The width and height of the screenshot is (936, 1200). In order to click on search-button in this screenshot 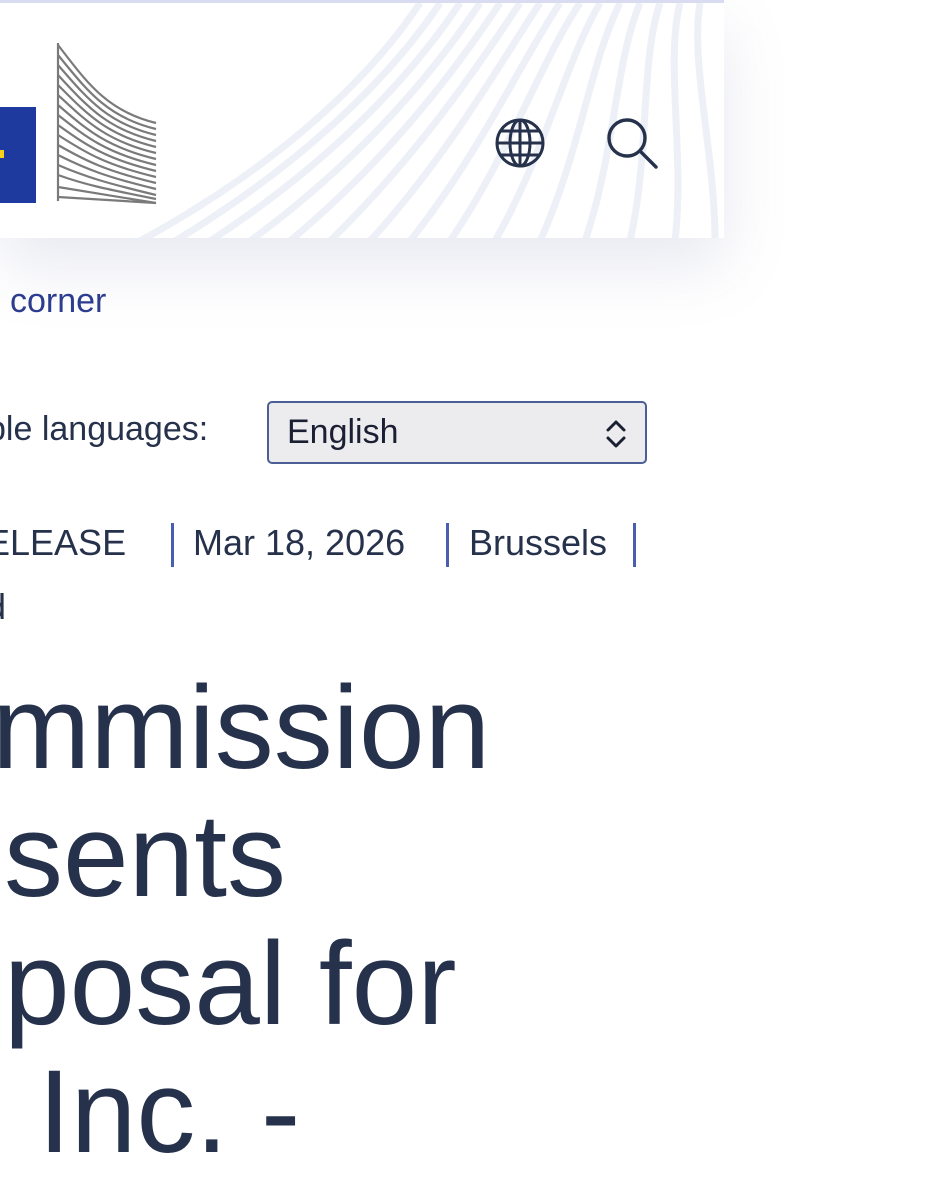, I will do `click(632, 143)`.